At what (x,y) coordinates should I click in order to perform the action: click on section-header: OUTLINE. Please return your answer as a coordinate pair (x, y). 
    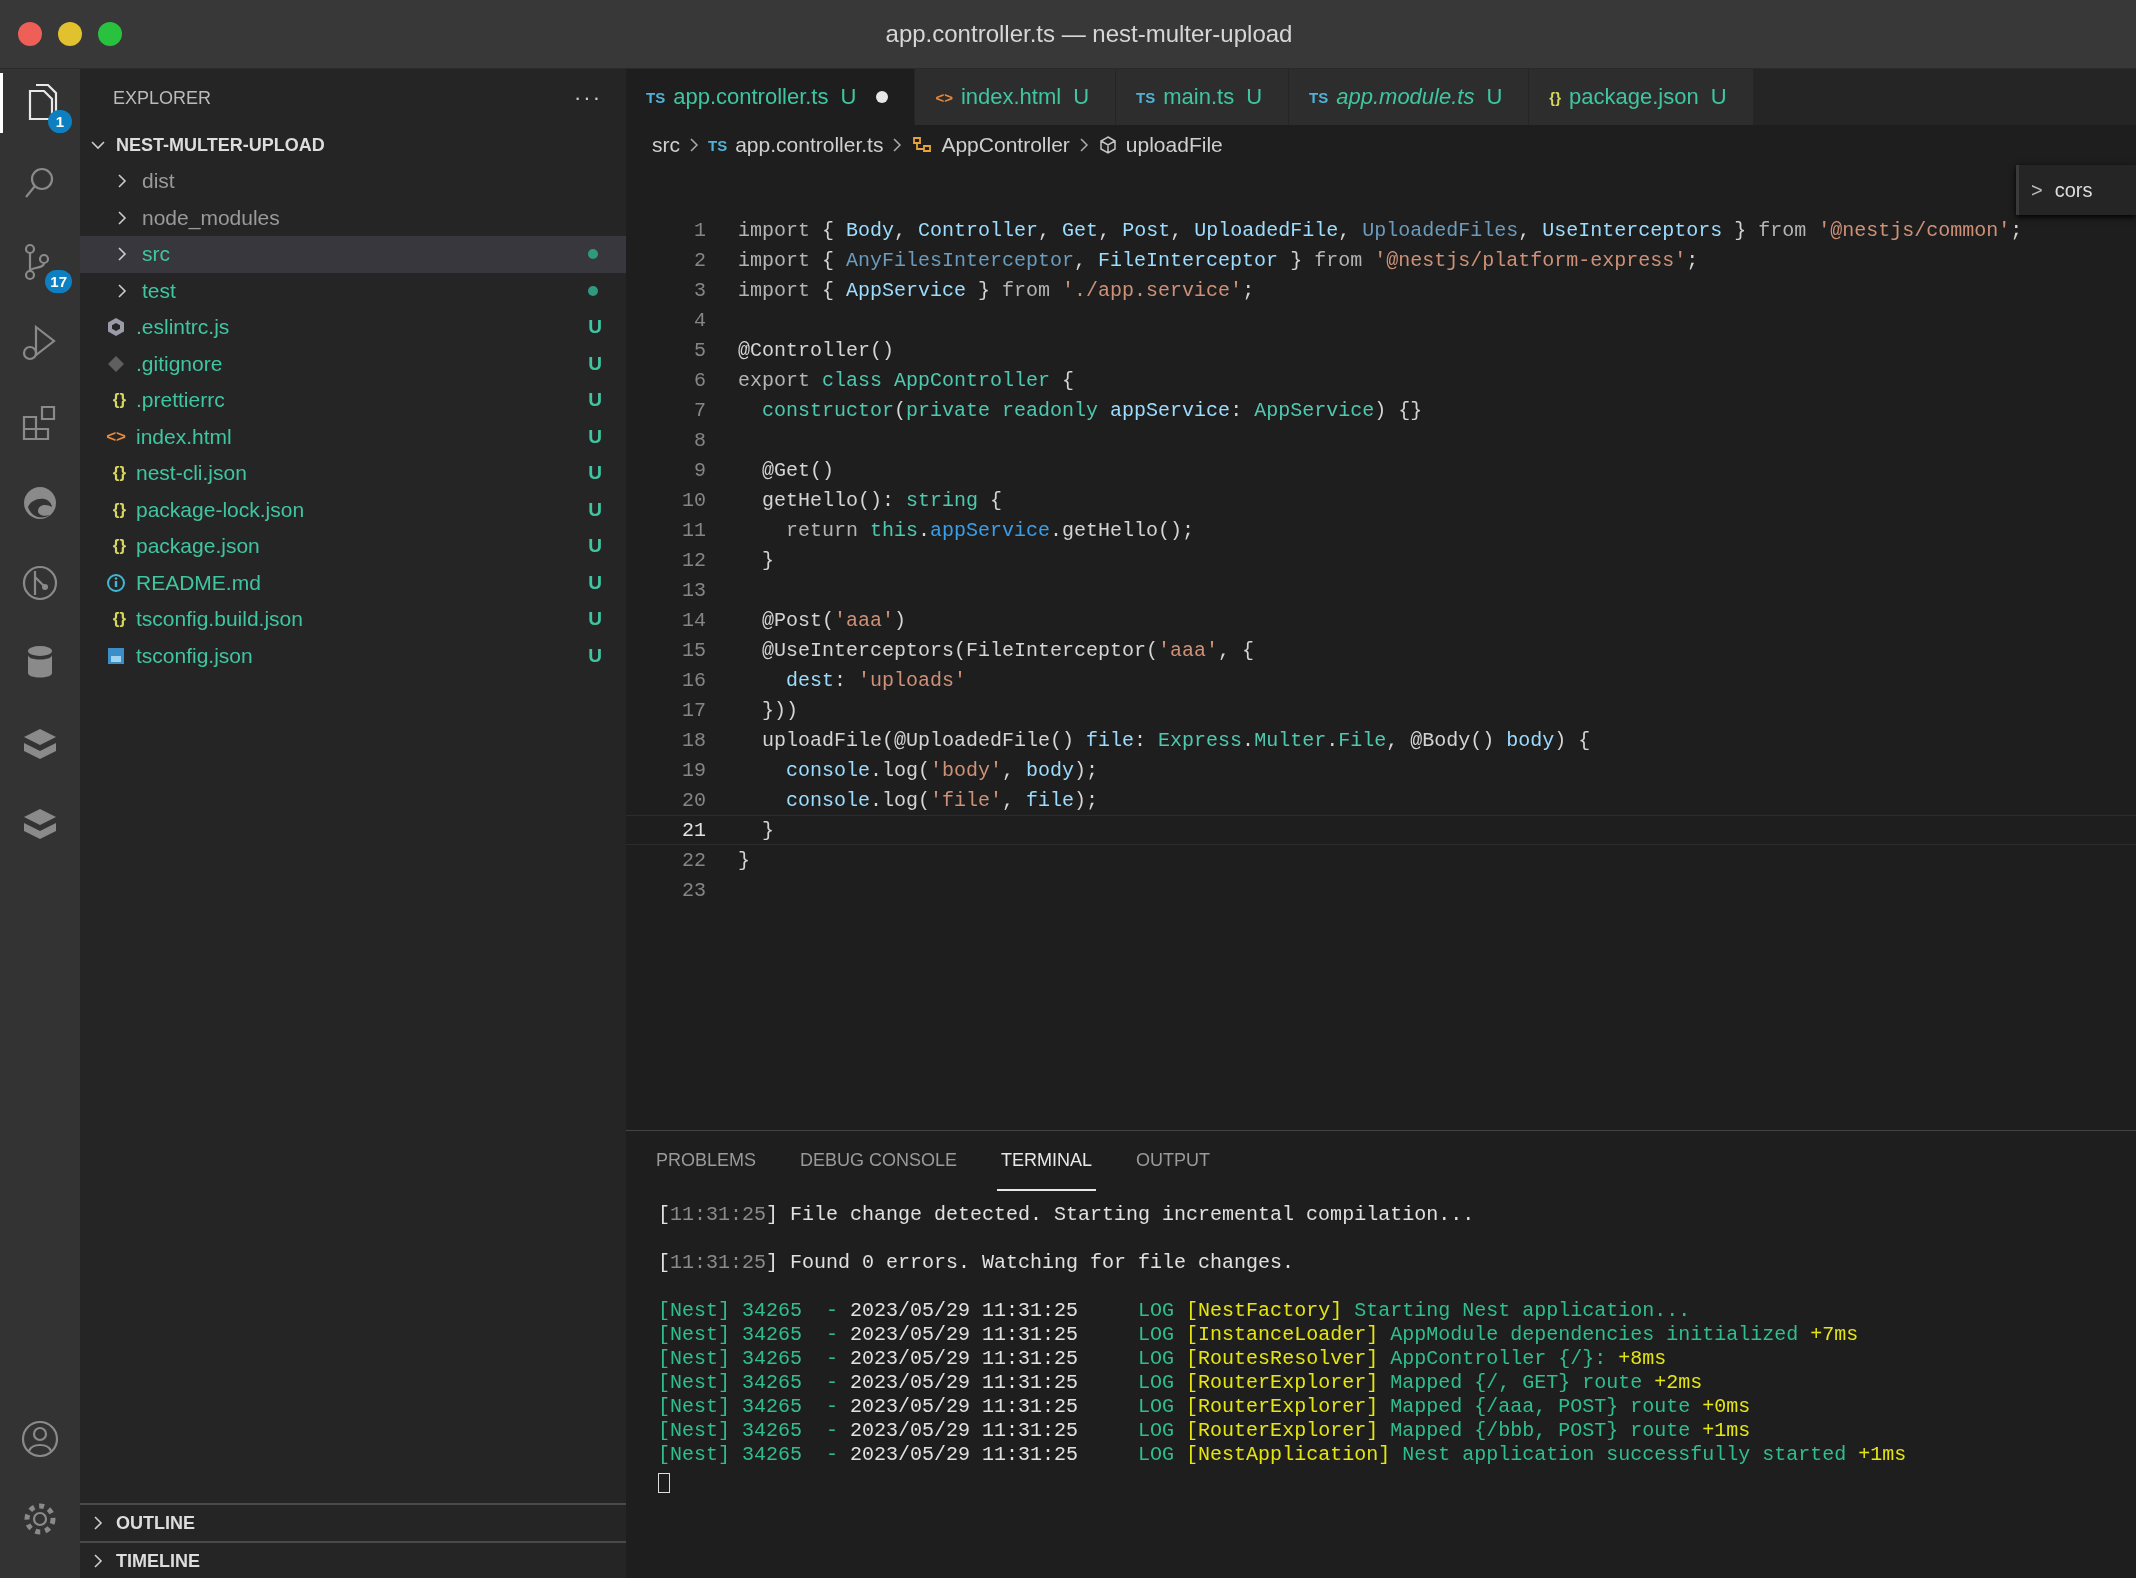
    Looking at the image, I should click on (155, 1523).